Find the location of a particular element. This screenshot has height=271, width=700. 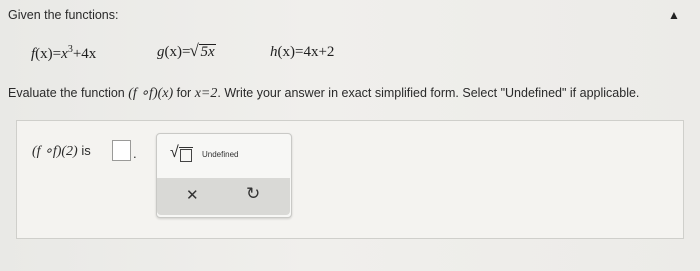

undo-button: ↻ is located at coordinates (253, 194).